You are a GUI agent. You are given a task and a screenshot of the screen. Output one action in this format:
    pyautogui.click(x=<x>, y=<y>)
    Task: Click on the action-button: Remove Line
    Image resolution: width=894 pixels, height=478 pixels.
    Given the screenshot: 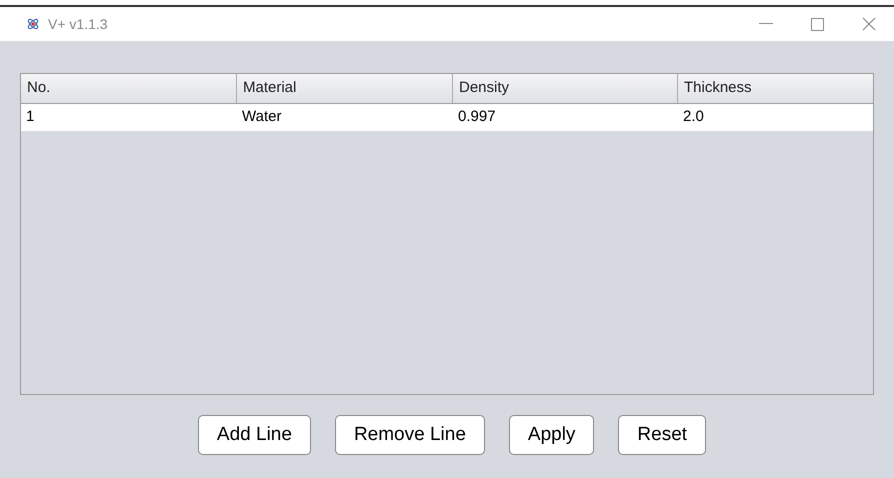 What is the action you would take?
    pyautogui.click(x=409, y=435)
    